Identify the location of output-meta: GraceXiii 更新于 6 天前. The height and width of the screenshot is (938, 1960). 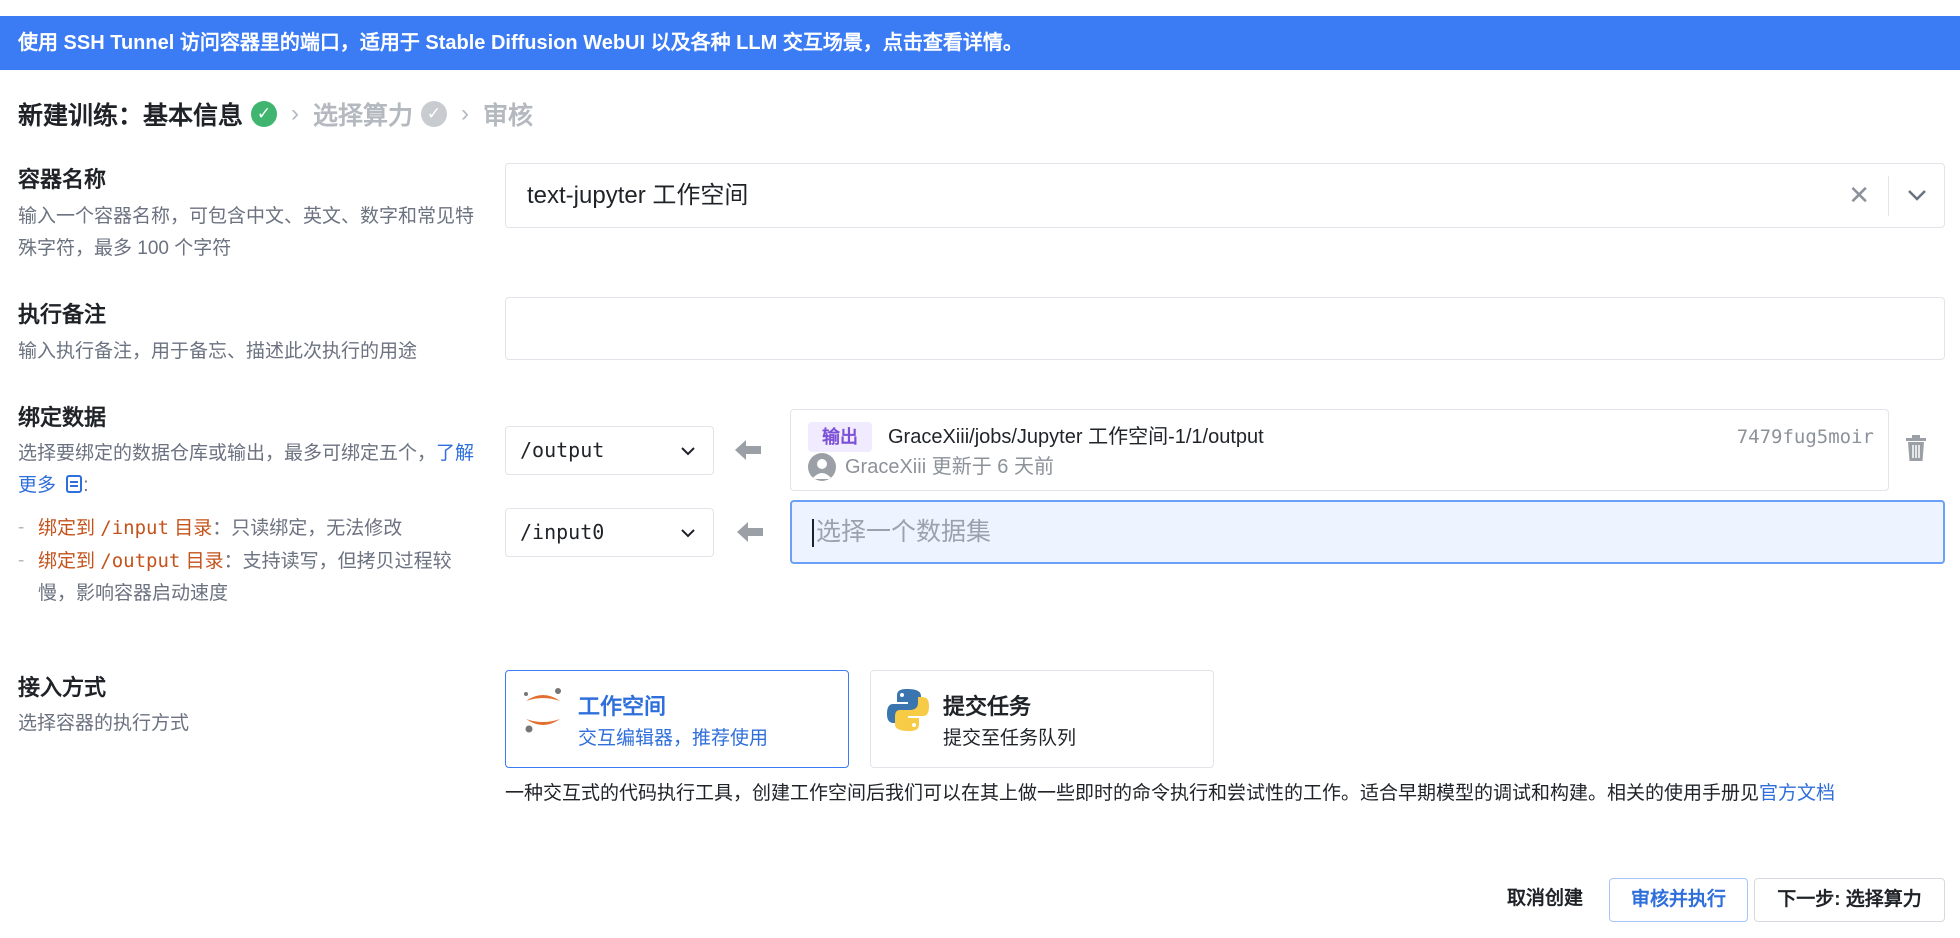
(949, 467).